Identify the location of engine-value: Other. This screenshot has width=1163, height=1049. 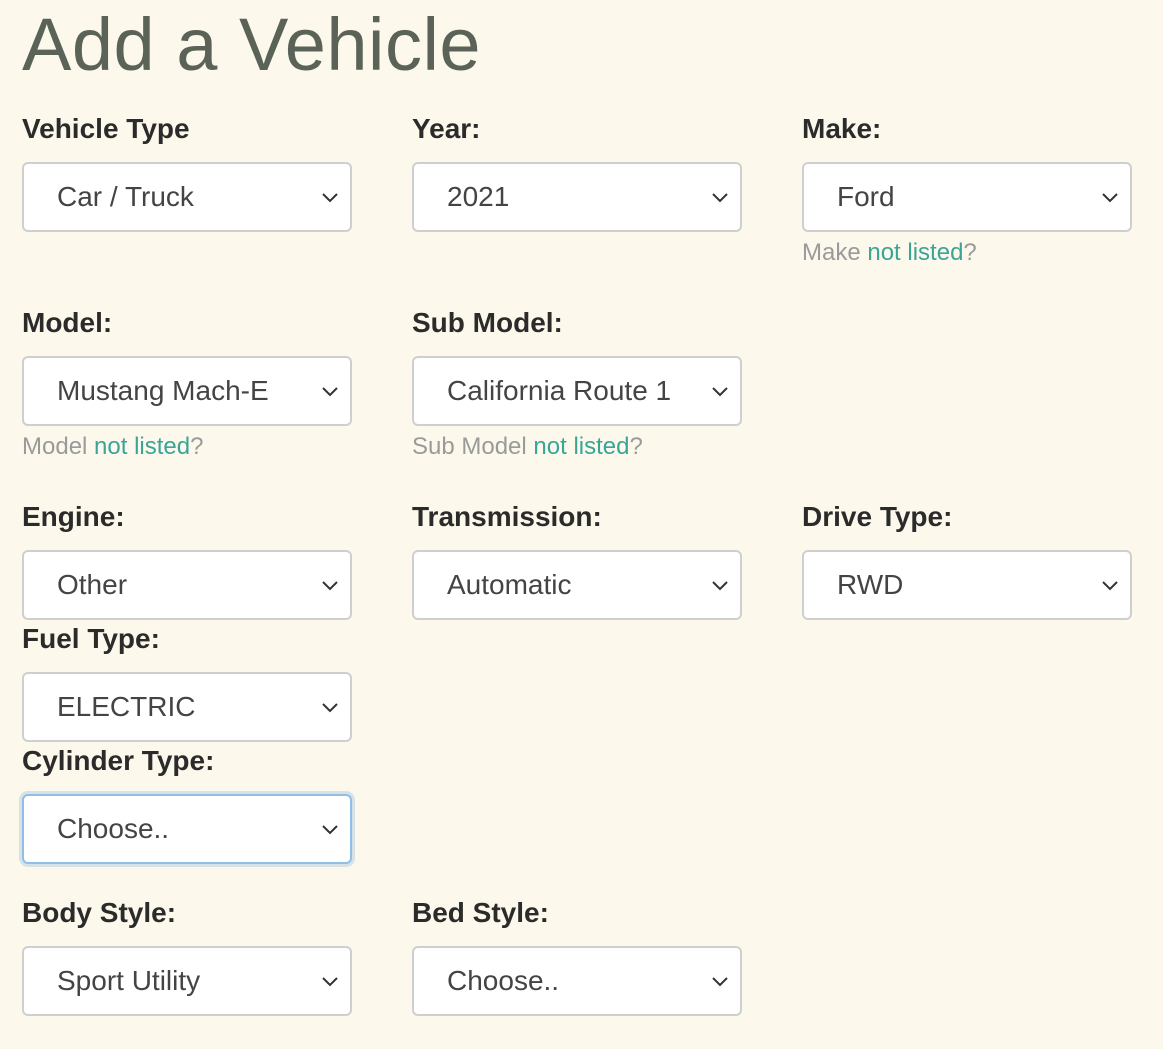
(92, 584).